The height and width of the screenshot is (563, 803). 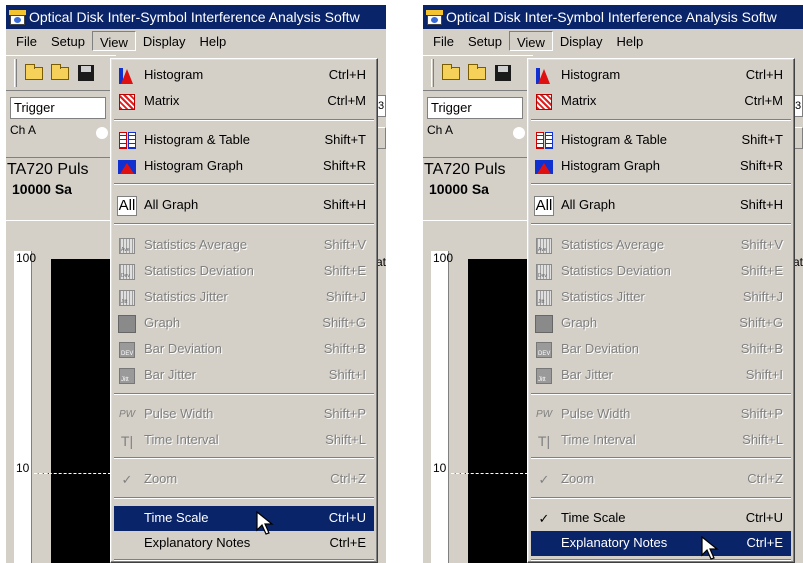 What do you see at coordinates (176, 517) in the screenshot?
I see `menu-item-label: Time Scale` at bounding box center [176, 517].